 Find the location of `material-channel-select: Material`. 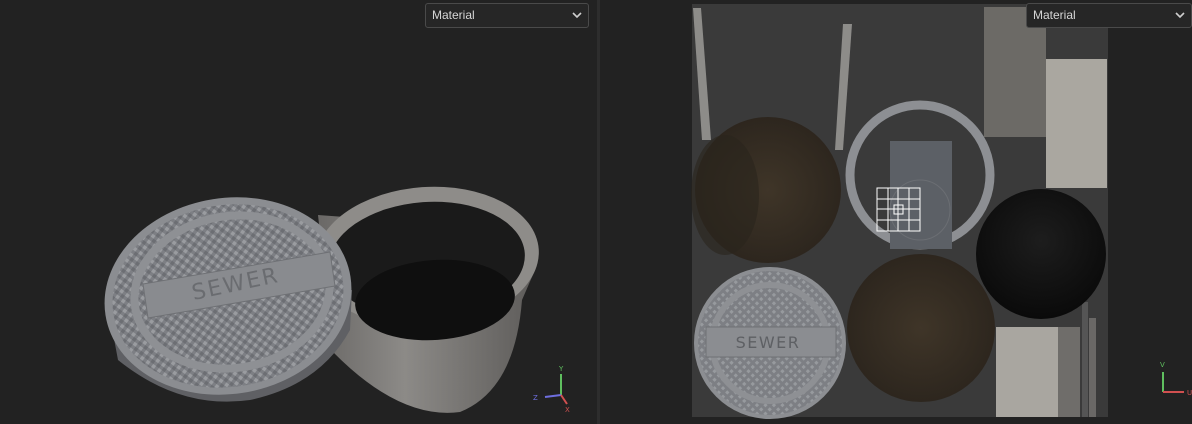

material-channel-select: Material is located at coordinates (507, 15).